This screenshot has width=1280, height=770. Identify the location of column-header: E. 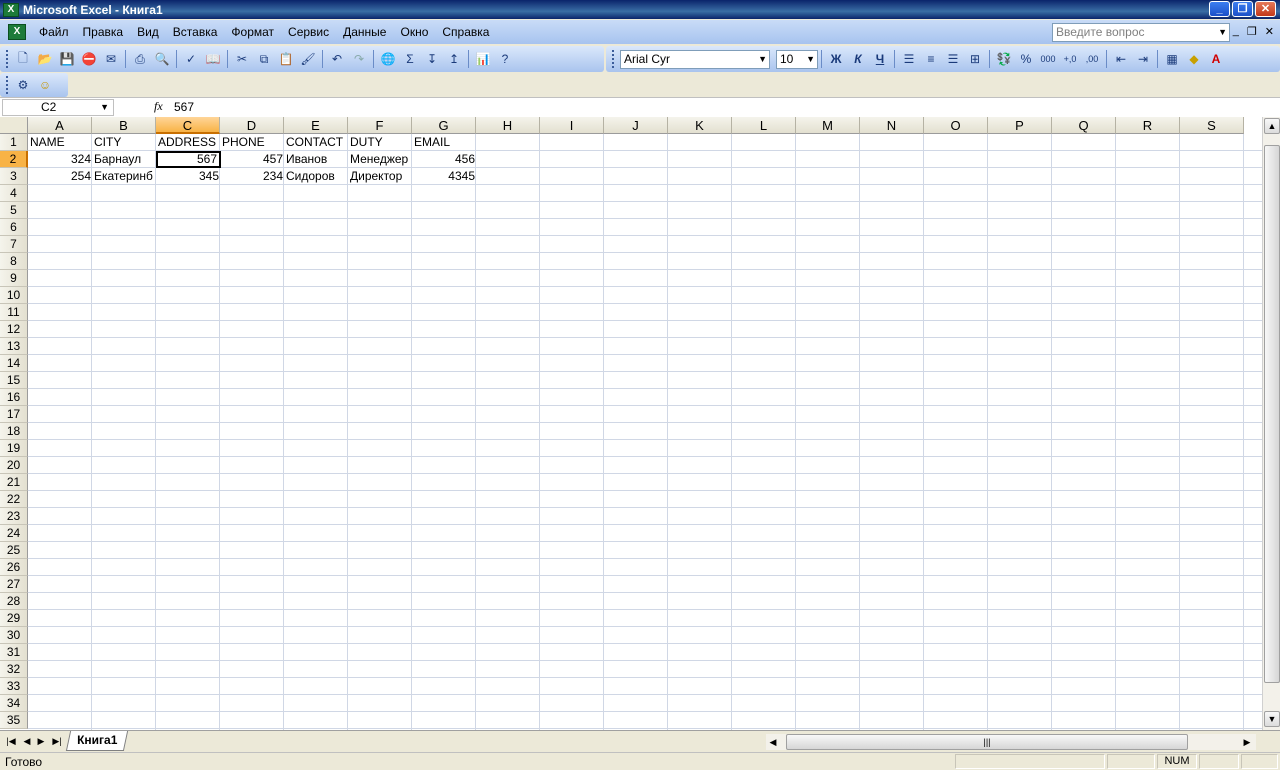
(316, 125).